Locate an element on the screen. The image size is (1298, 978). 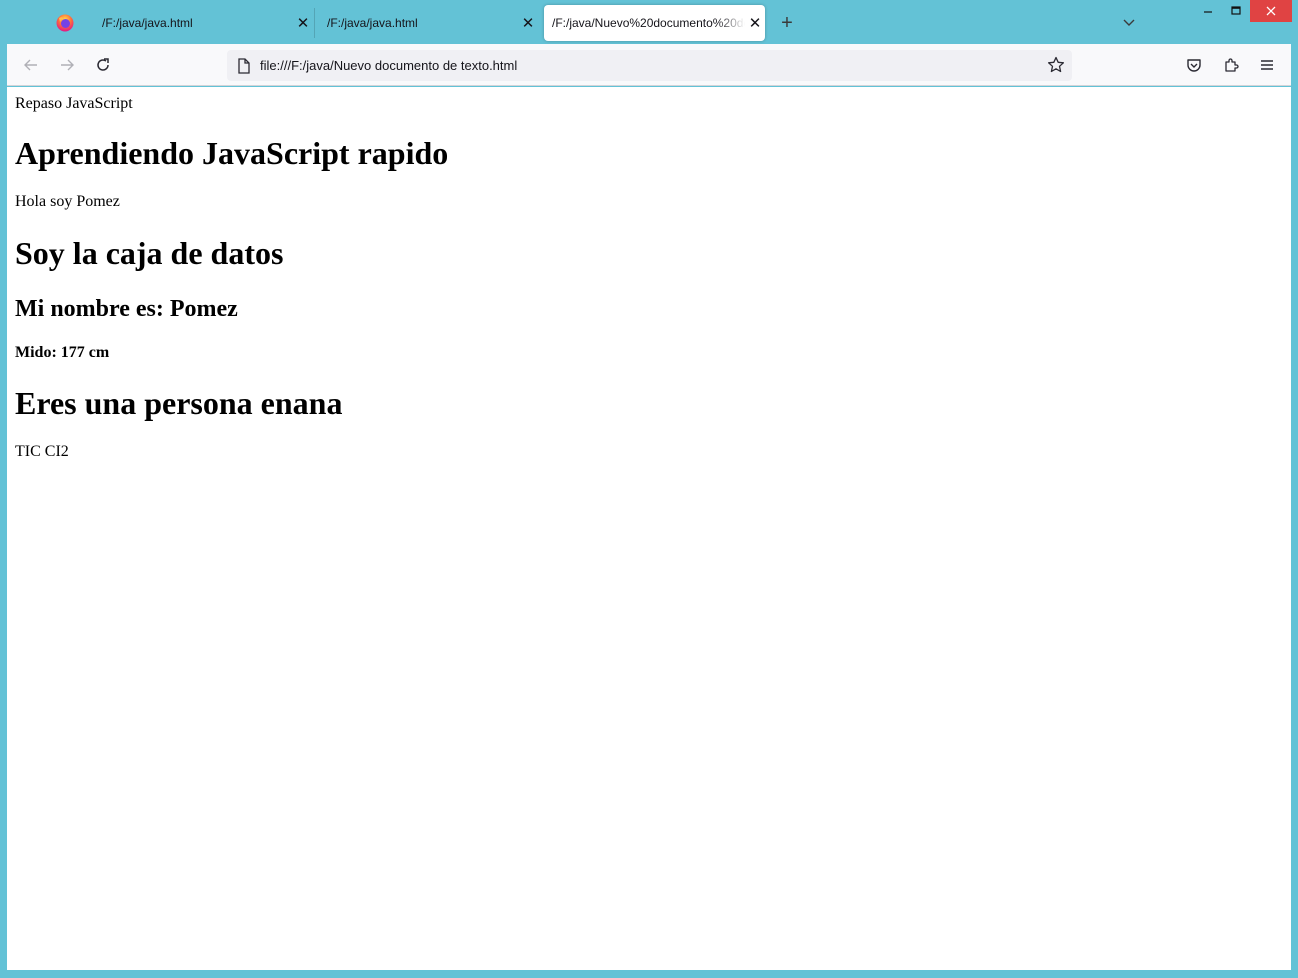
chevron-down-icon is located at coordinates (1129, 22).